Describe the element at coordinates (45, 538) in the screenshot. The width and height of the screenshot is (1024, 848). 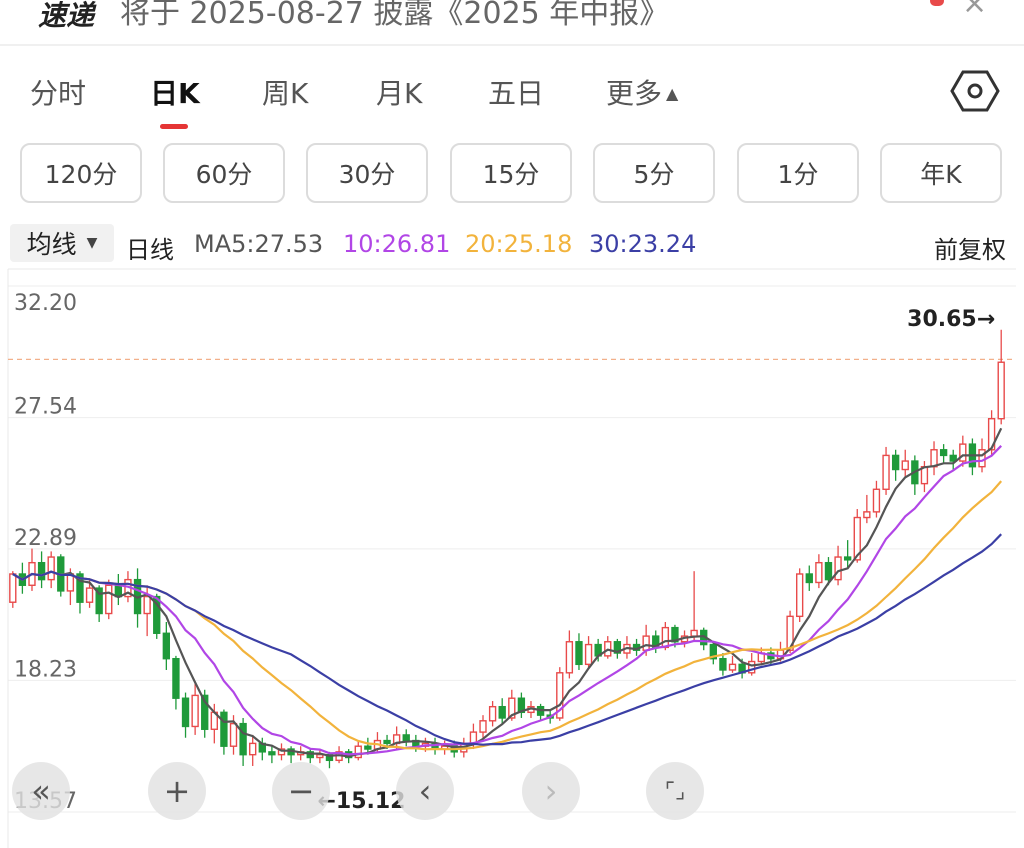
I see `y-tick-label: 22.89` at that location.